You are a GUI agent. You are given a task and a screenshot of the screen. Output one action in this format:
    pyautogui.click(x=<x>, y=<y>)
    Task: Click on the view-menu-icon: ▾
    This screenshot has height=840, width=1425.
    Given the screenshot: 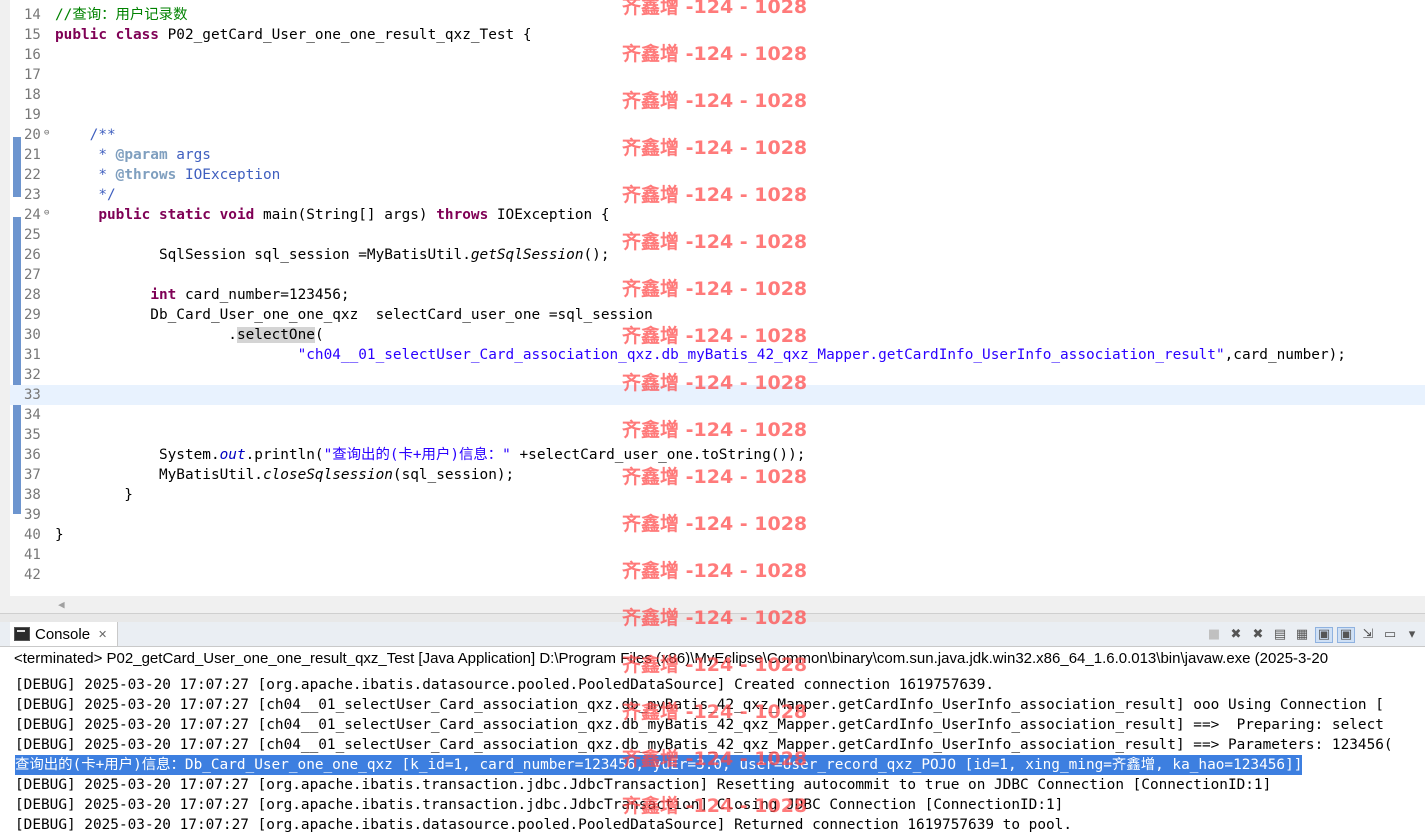 What is the action you would take?
    pyautogui.click(x=1412, y=635)
    